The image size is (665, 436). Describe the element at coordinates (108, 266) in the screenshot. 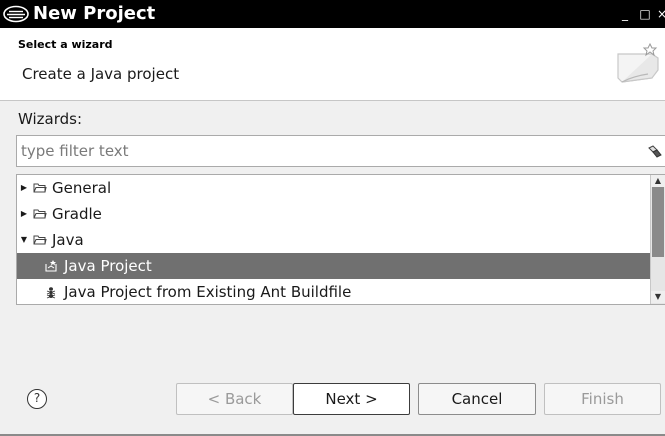

I see `tree-item-label: Java Project` at that location.